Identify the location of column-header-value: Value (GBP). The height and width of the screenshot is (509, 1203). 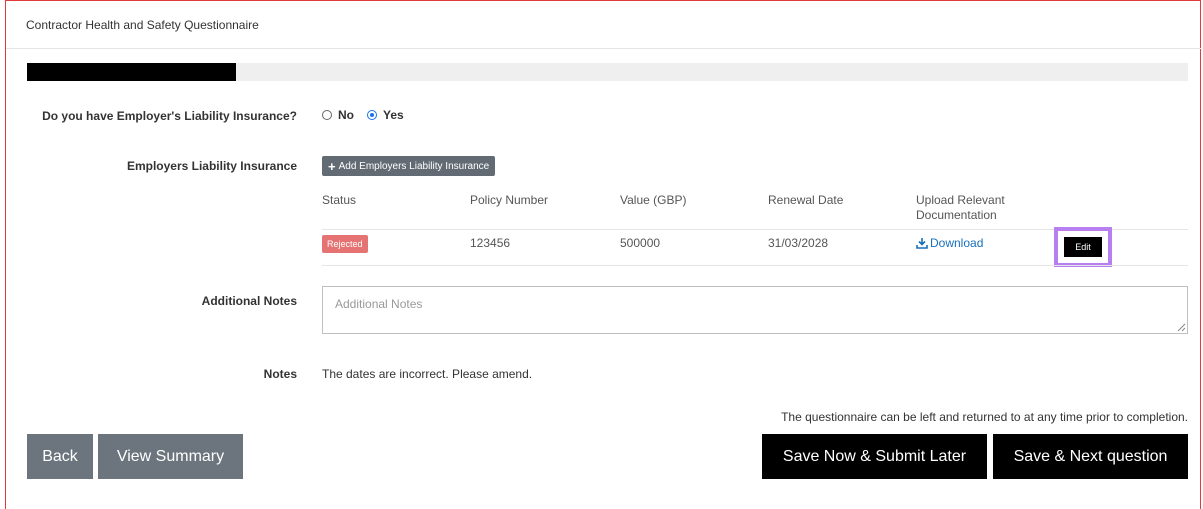
(653, 200).